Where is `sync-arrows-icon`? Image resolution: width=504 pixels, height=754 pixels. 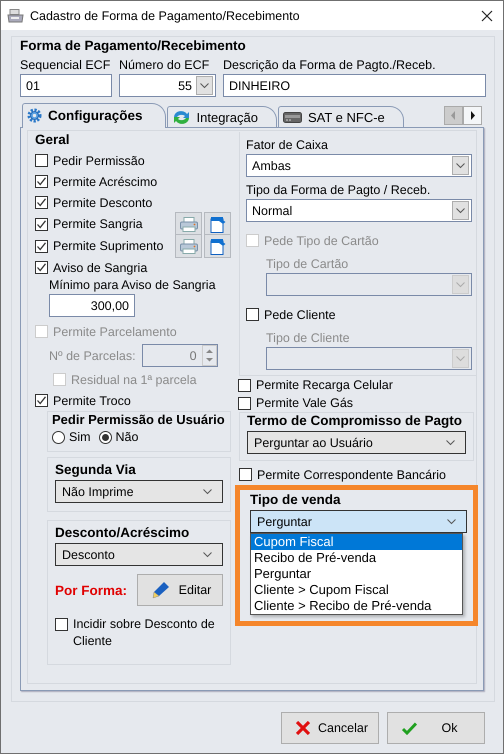 sync-arrows-icon is located at coordinates (181, 117).